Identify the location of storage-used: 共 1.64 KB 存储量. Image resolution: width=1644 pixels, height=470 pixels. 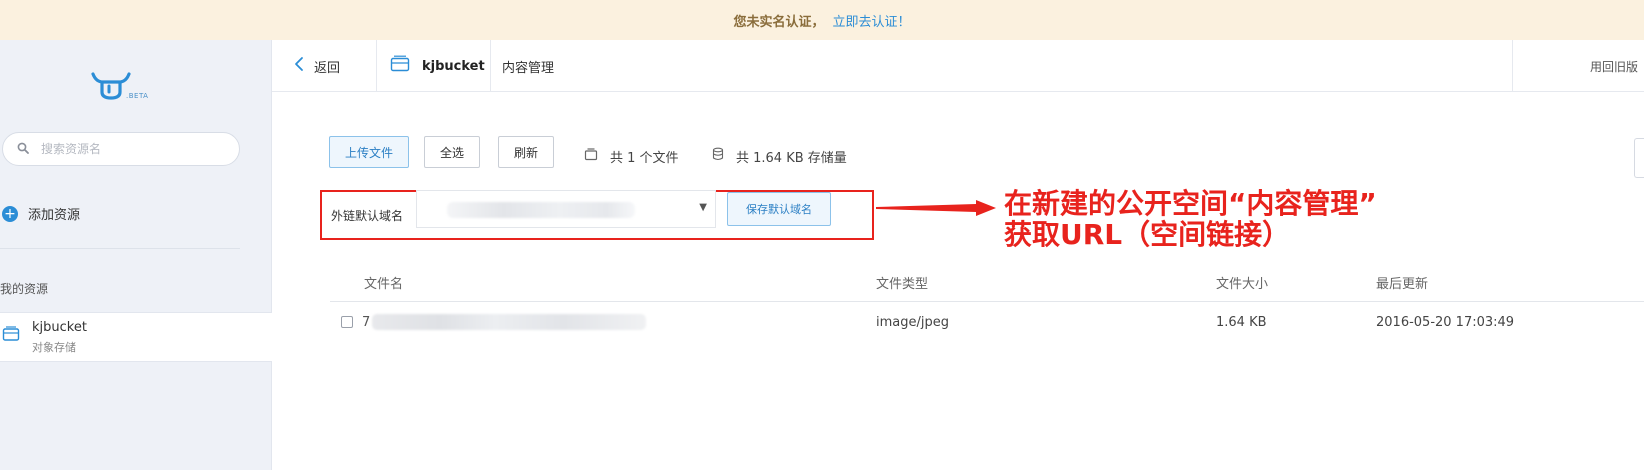
(791, 158).